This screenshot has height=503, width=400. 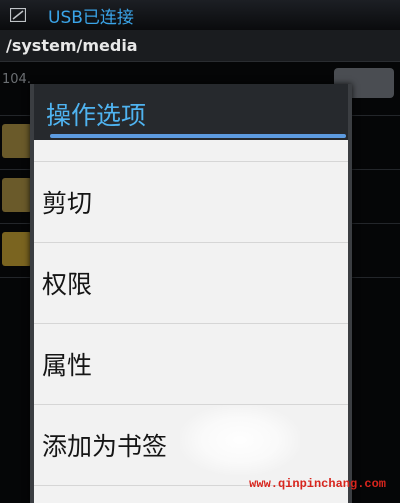 What do you see at coordinates (200, 15) in the screenshot?
I see `status-bar: USB已连接` at bounding box center [200, 15].